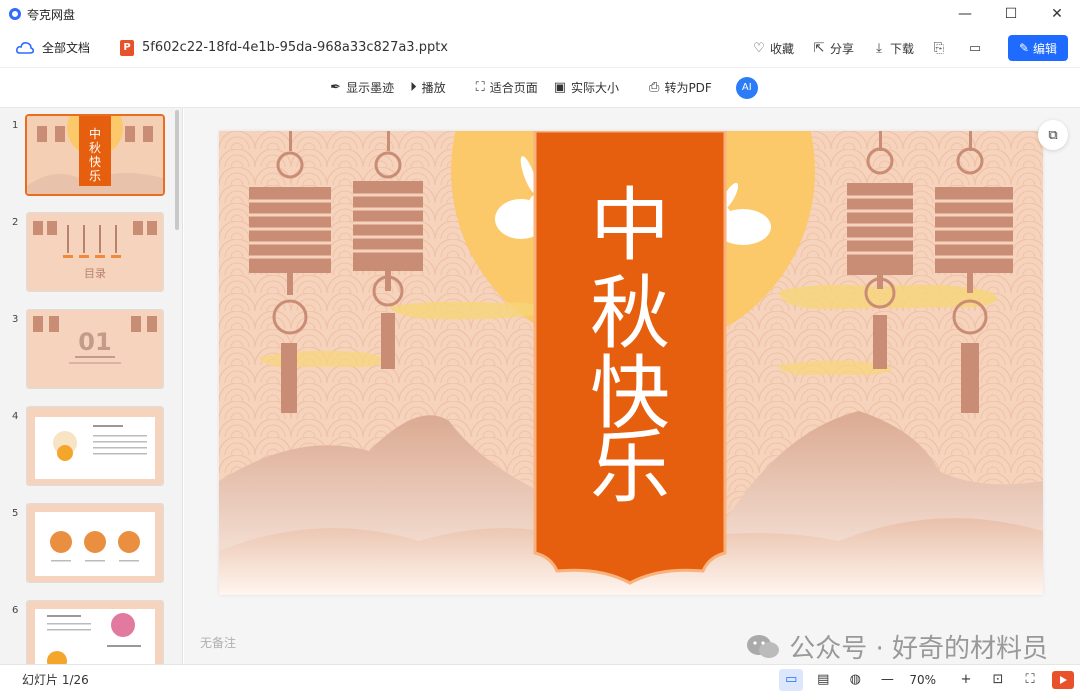 The width and height of the screenshot is (1080, 693). I want to click on globe-icon: ◍, so click(855, 679).